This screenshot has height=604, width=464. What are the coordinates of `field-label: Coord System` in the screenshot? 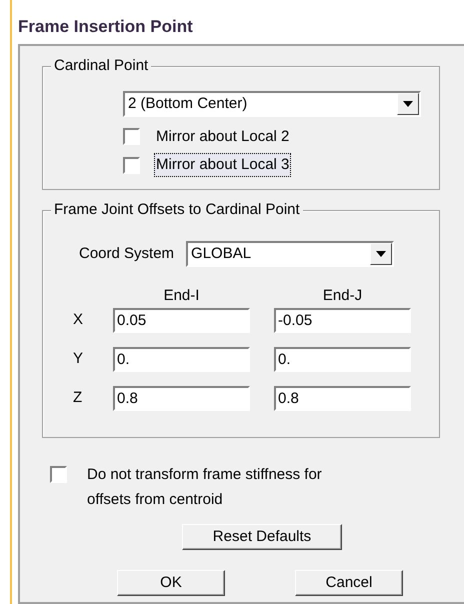 It's located at (126, 254).